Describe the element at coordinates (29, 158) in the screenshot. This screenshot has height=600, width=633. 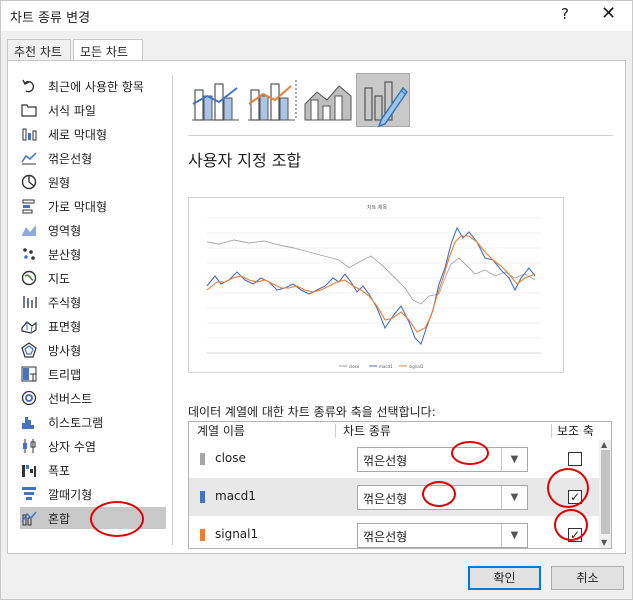
I see `line-chart-icon` at that location.